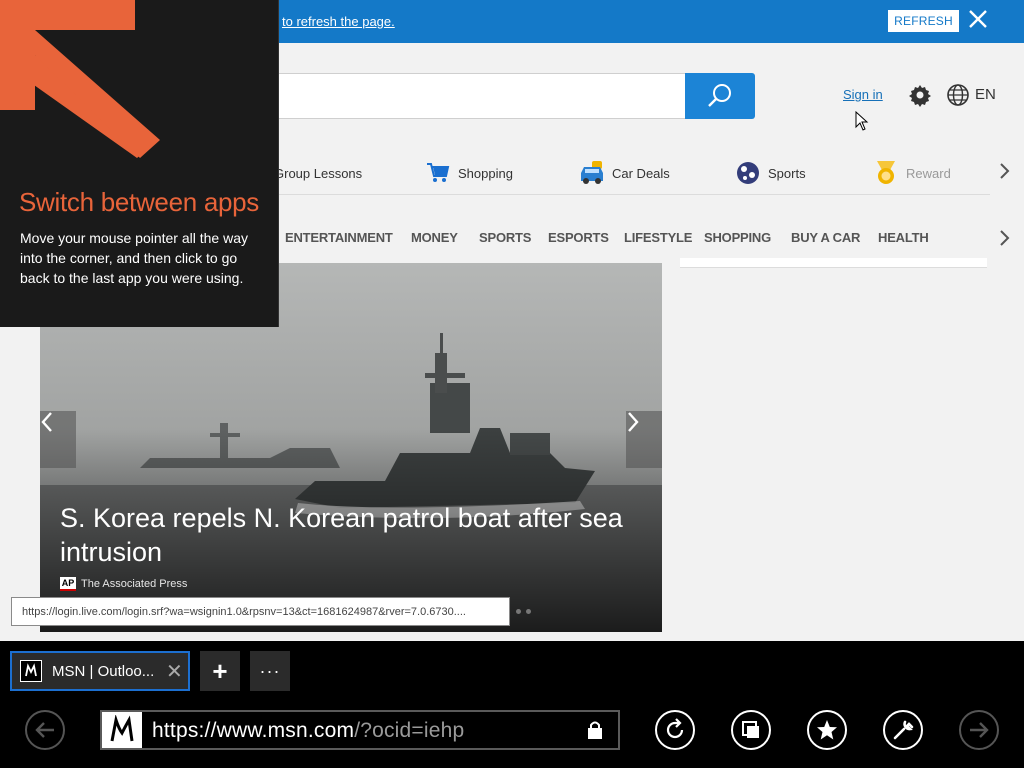 The width and height of the screenshot is (1024, 768). Describe the element at coordinates (978, 21) in the screenshot. I see `close-icon` at that location.